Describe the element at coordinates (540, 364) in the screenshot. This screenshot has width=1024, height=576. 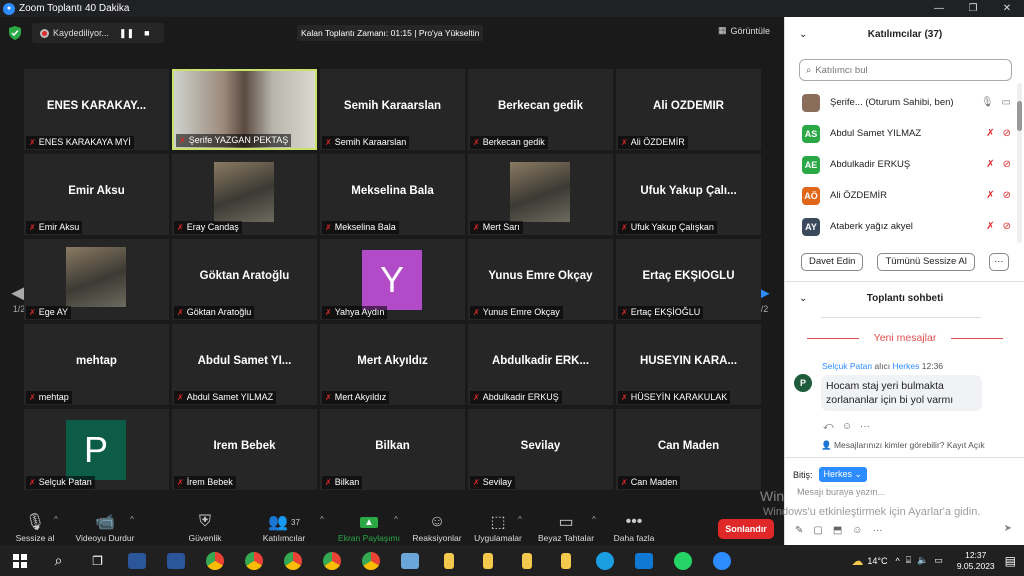
I see `participant-tile: Abdulkadir ERK... ✗ Abdulkadir ERKUŞ` at that location.